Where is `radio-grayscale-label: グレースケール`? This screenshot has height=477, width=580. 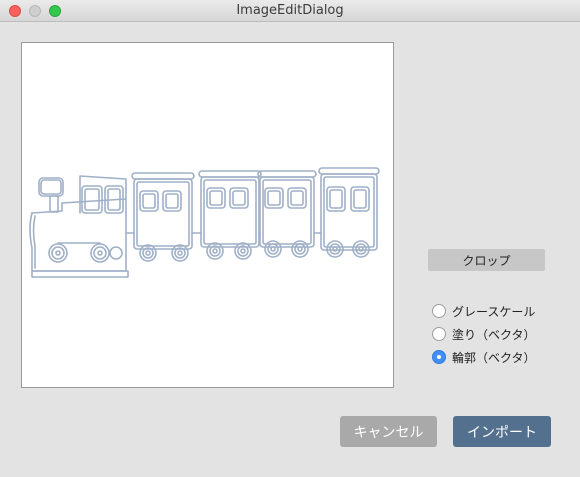
radio-grayscale-label: グレースケール is located at coordinates (494, 311).